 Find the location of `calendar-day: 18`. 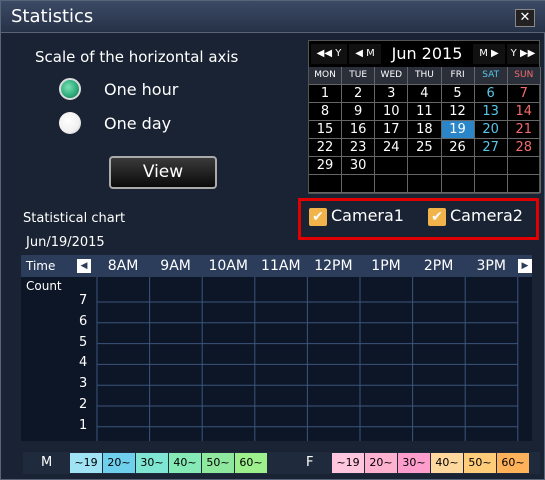

calendar-day: 18 is located at coordinates (425, 130).